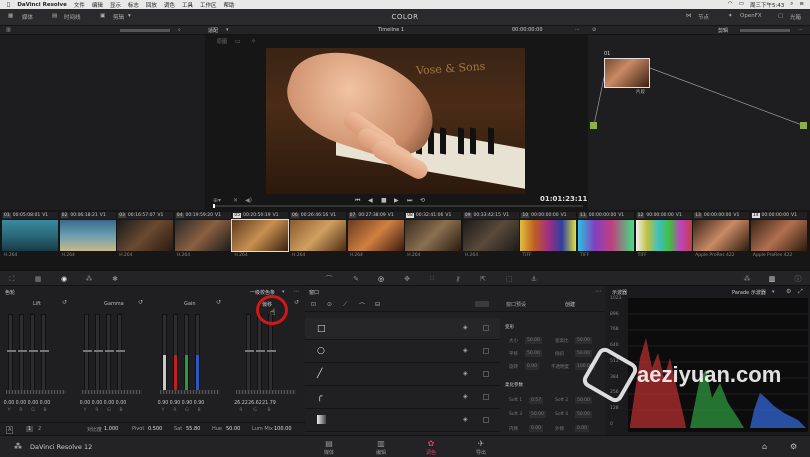 This screenshot has height=457, width=810. What do you see at coordinates (313, 304) in the screenshot?
I see `rect-add-icon: ⊡` at bounding box center [313, 304].